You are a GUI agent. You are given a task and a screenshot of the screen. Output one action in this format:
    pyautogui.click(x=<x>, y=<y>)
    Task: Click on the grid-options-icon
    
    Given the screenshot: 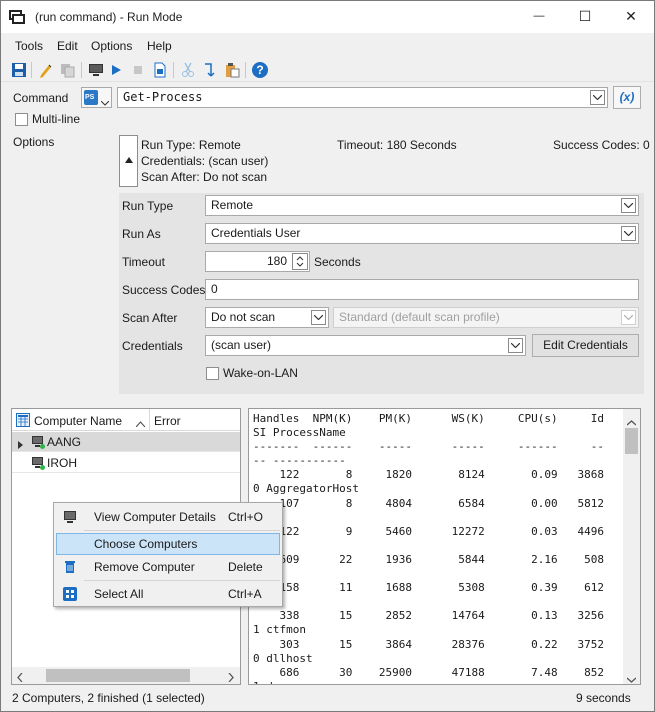 What is the action you would take?
    pyautogui.click(x=23, y=420)
    